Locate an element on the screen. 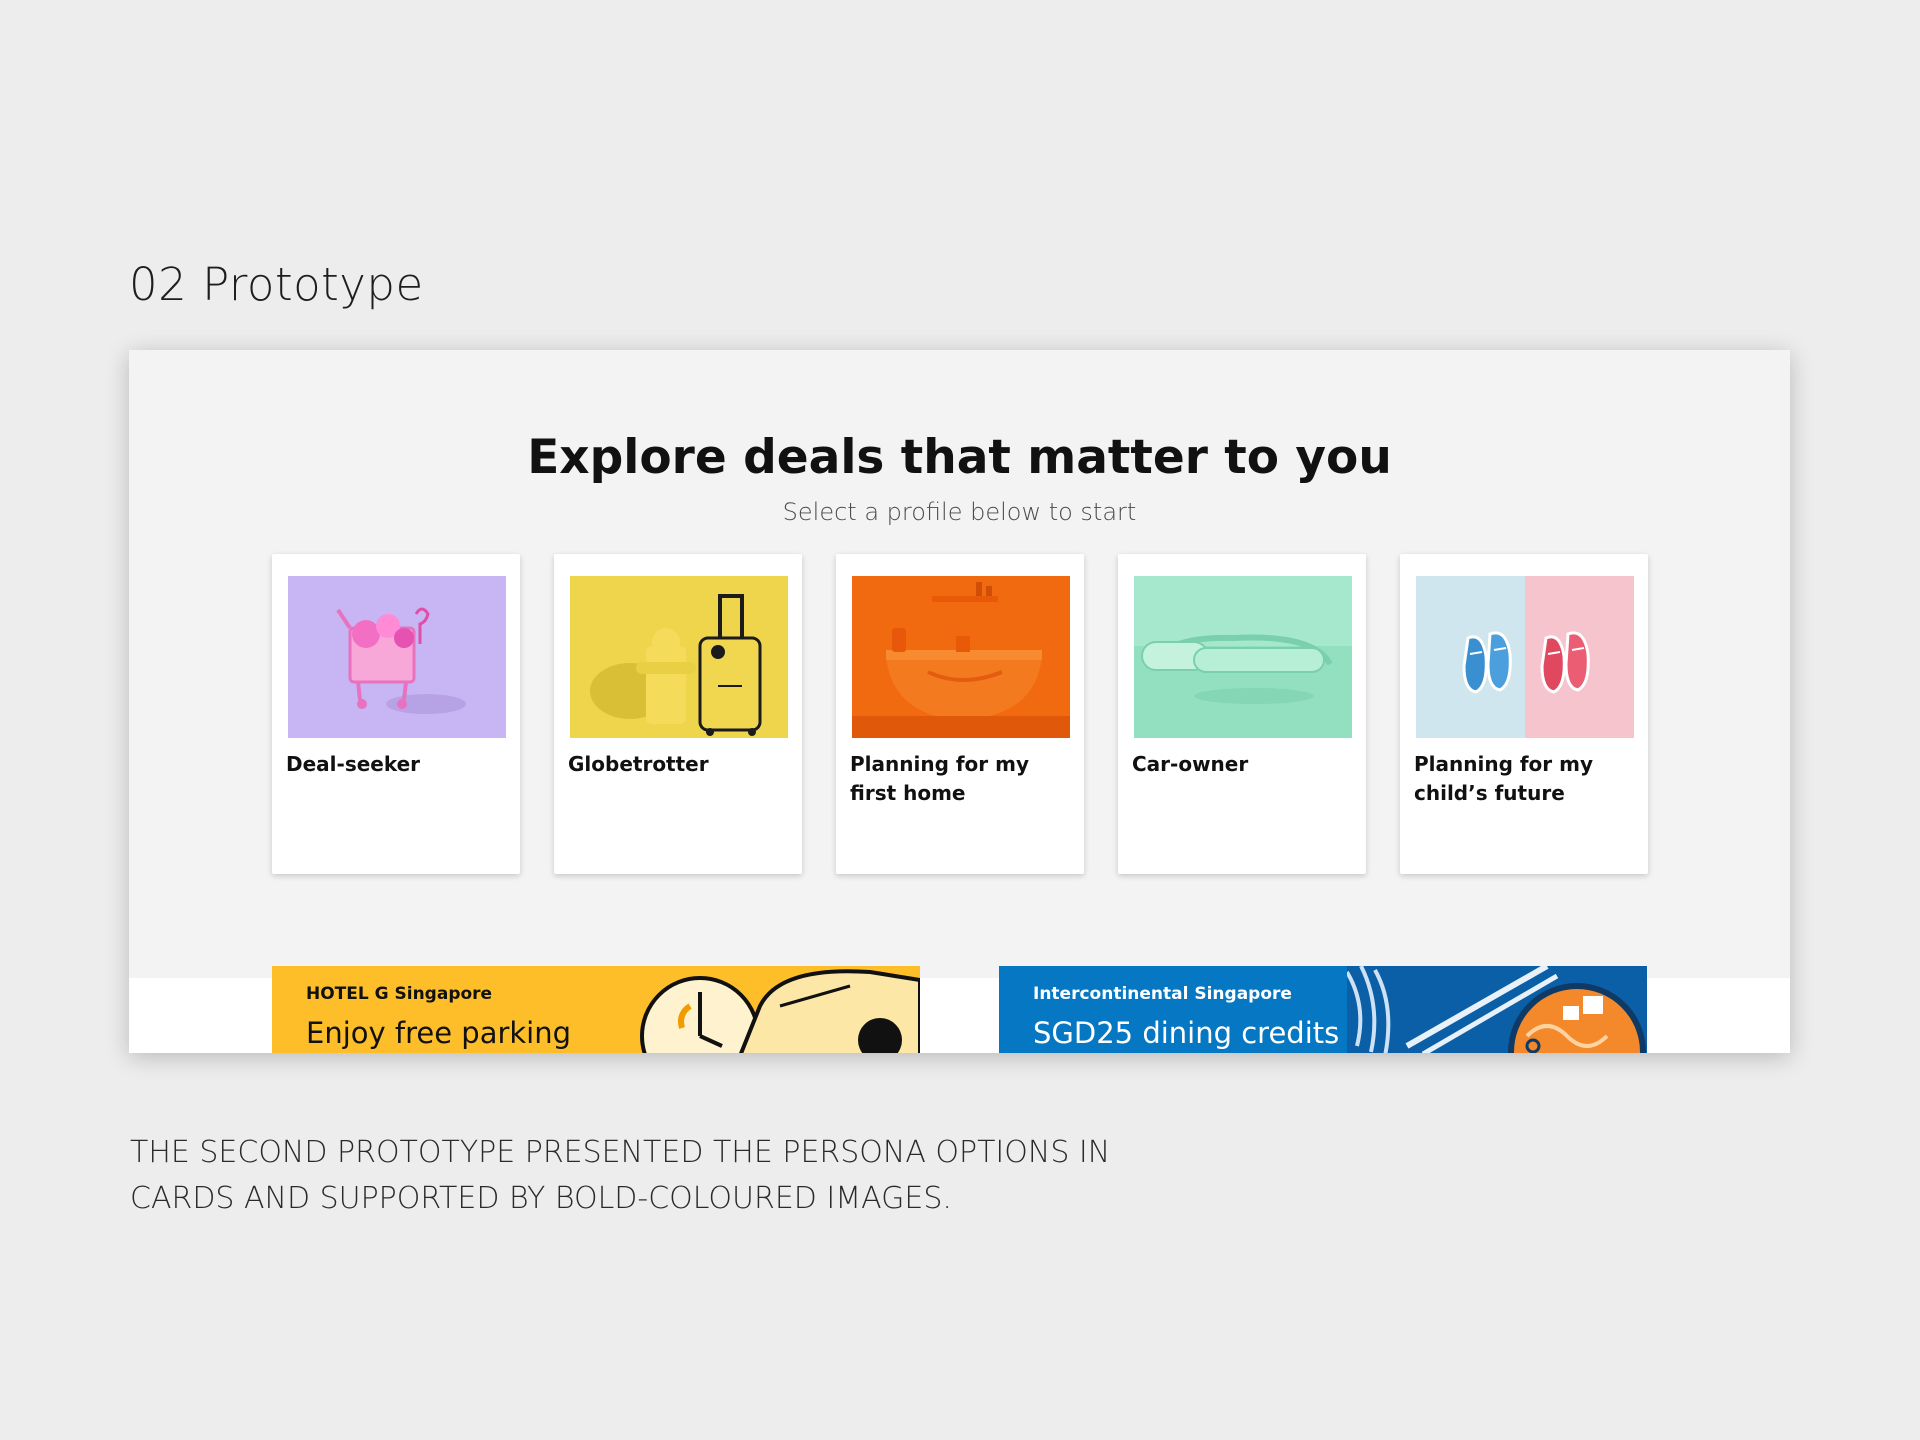  shopping-cart-image is located at coordinates (397, 657).